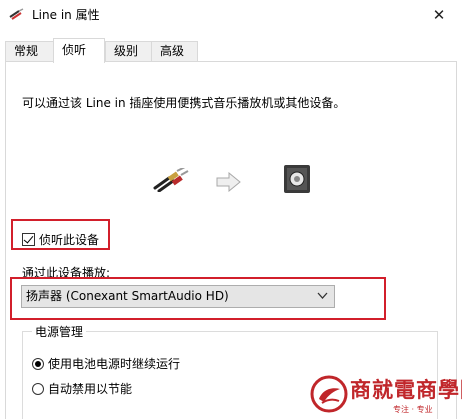 The image size is (462, 419). Describe the element at coordinates (128, 51) in the screenshot. I see `tab-levels: 级别` at that location.